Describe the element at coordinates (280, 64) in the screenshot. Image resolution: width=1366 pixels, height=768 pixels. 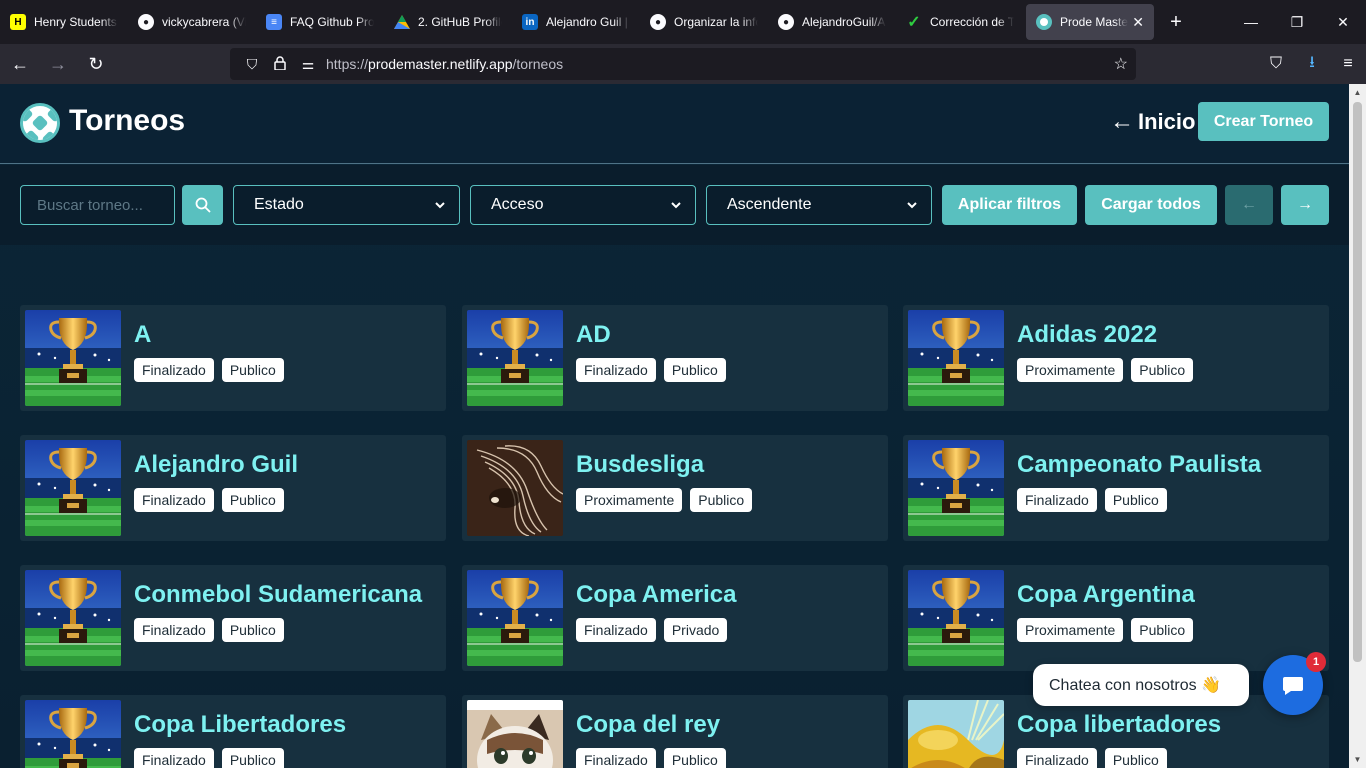
I see `lock-icon` at that location.